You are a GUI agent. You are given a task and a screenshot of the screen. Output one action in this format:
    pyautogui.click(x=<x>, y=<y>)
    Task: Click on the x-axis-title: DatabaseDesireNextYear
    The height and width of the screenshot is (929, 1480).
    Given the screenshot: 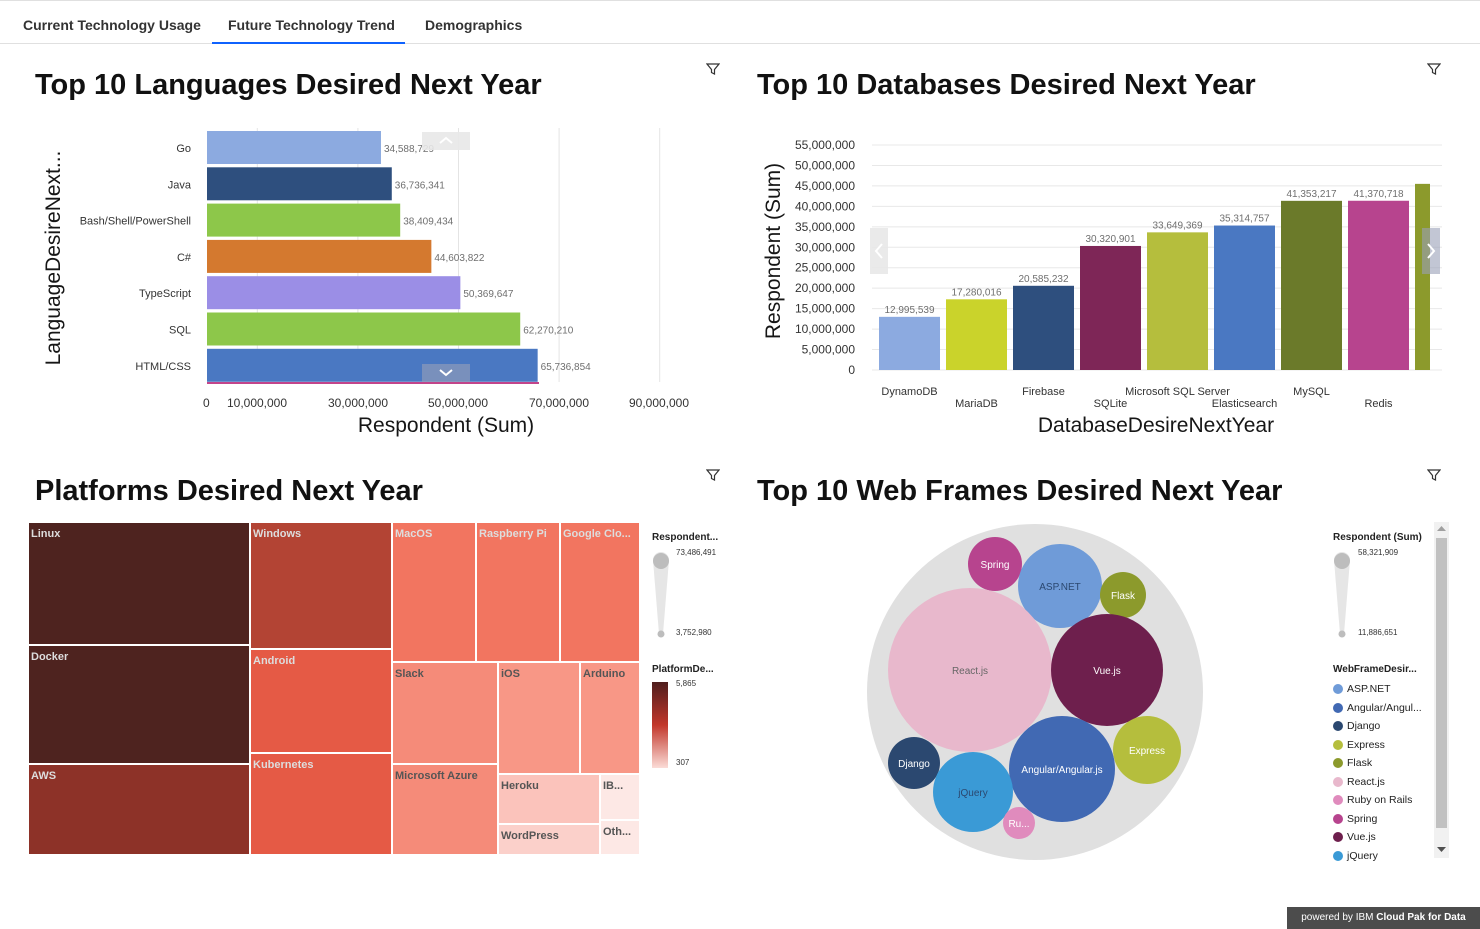 What is the action you would take?
    pyautogui.click(x=1156, y=425)
    